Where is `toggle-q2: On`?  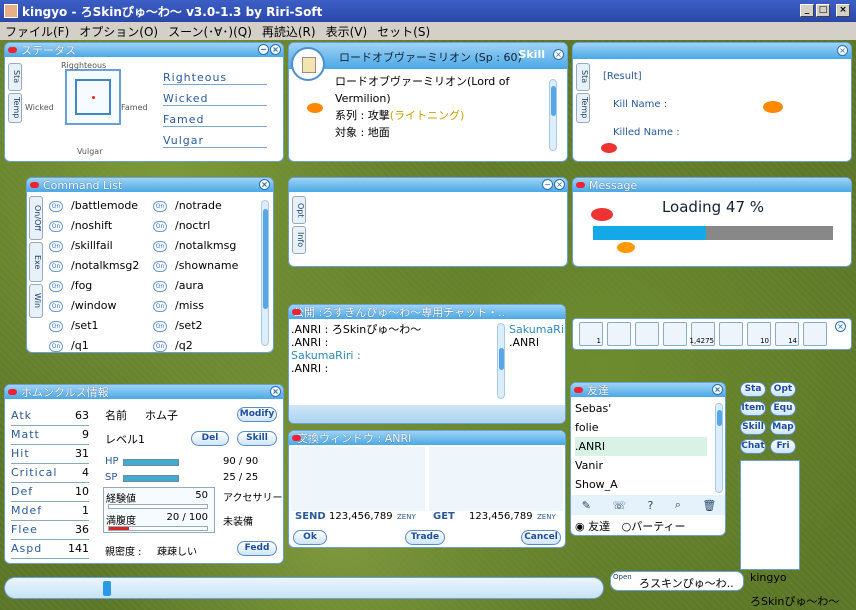 toggle-q2: On is located at coordinates (160, 346).